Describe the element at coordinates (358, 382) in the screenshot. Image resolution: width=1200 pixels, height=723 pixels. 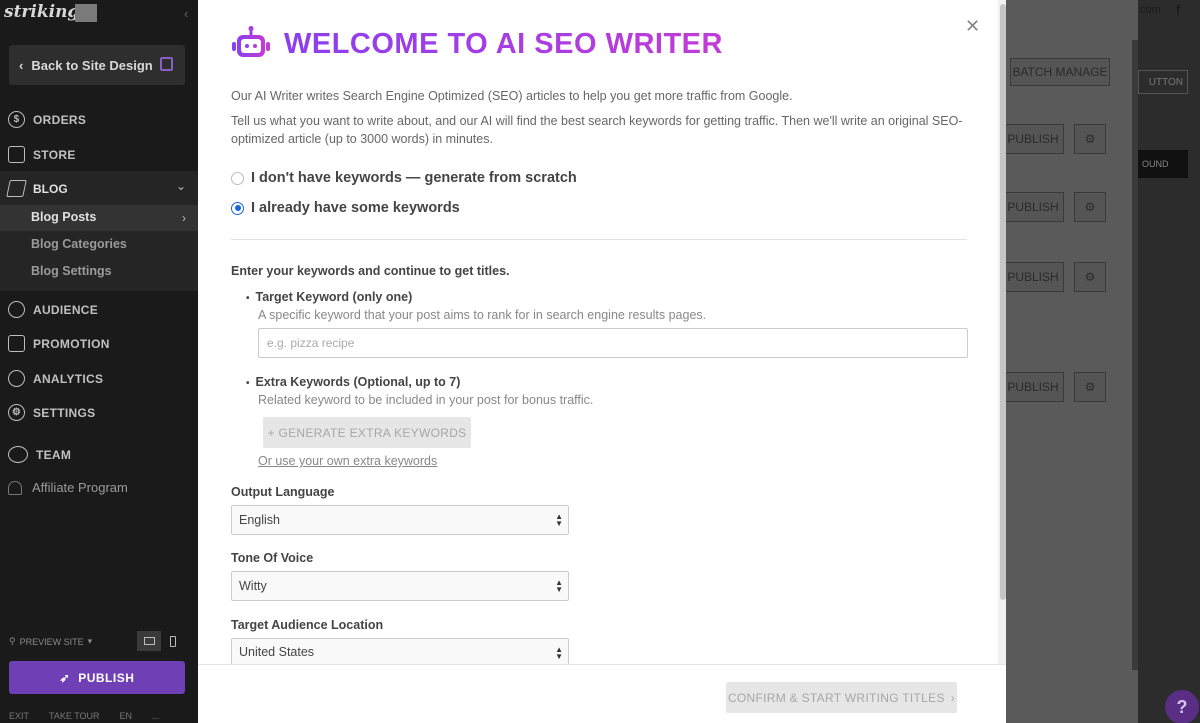
I see `label-text: Extra Keywords (Optional, up to 7)` at that location.